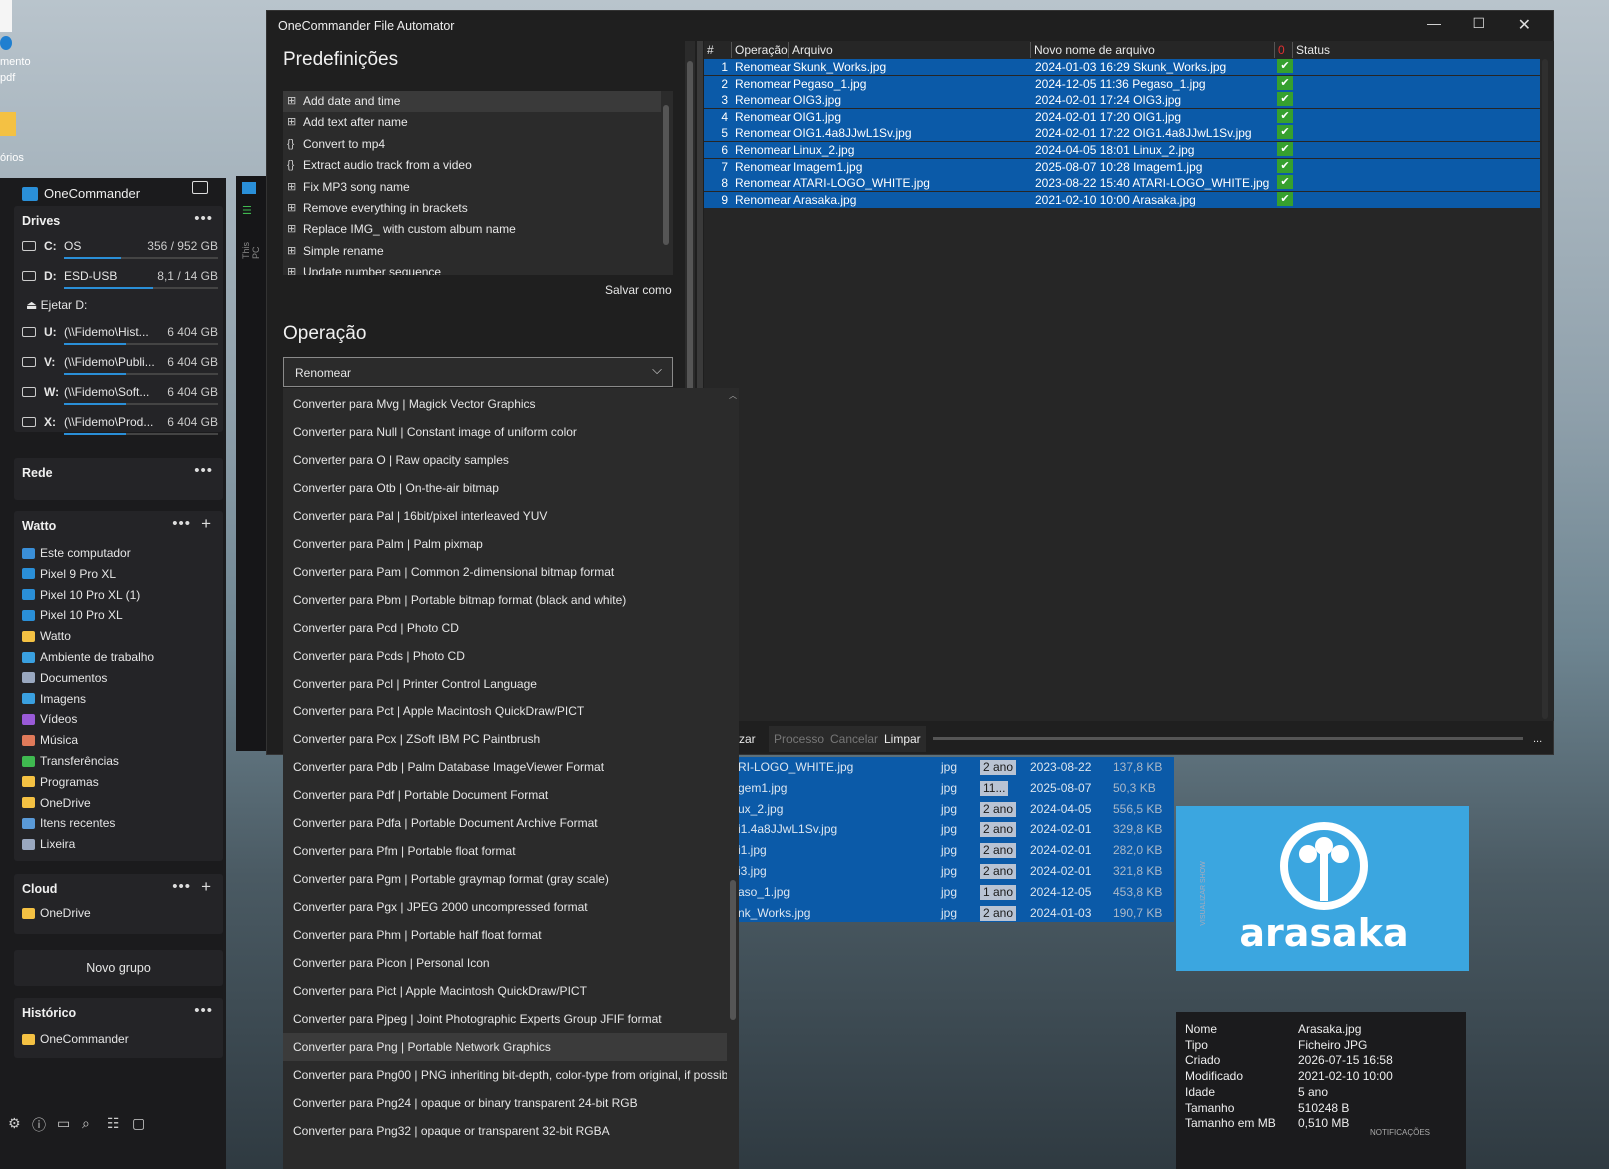 This screenshot has height=1169, width=1609. Describe the element at coordinates (181, 523) in the screenshot. I see `watto-menu-button: •••` at that location.